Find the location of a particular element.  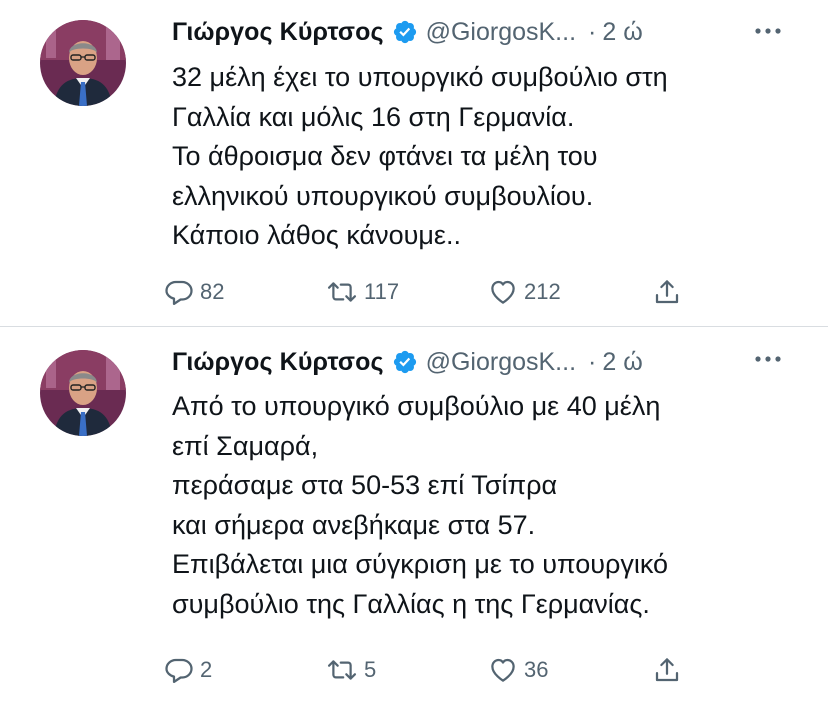

like-button: 36 is located at coordinates (518, 670).